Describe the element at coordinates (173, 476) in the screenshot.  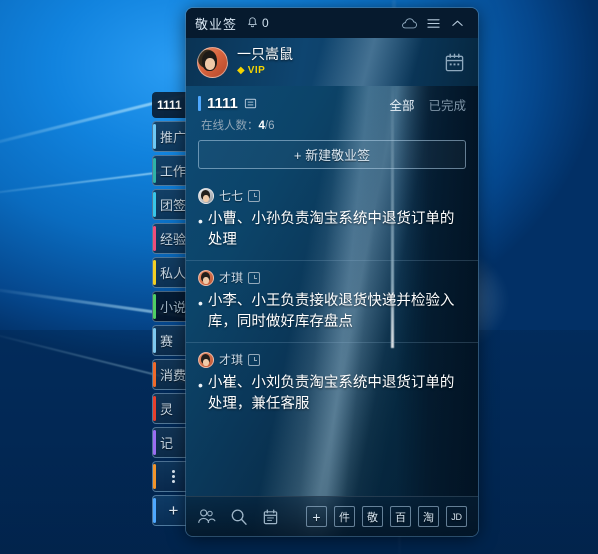
I see `more-dots-icon` at that location.